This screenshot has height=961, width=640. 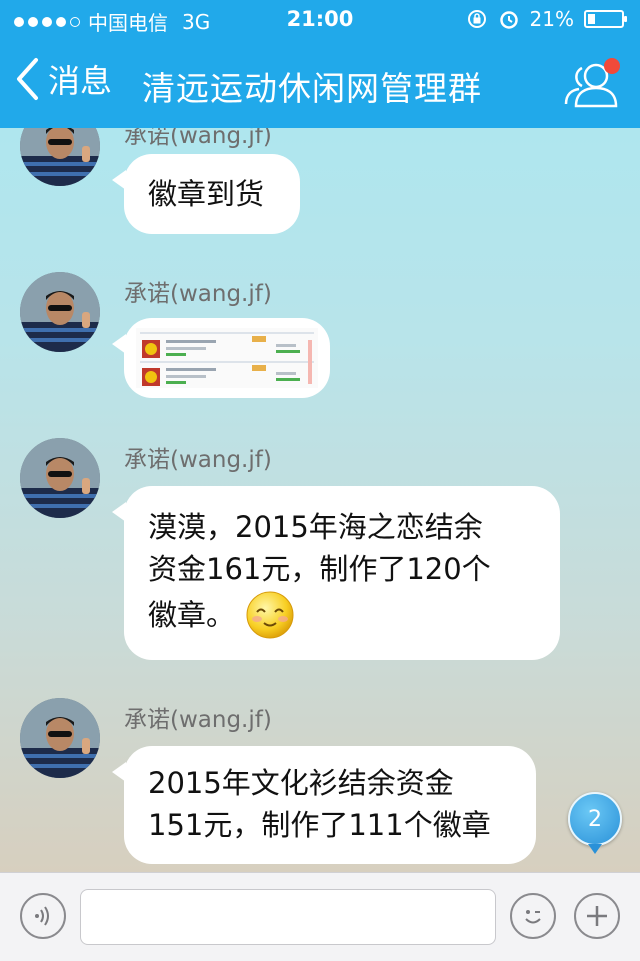 I want to click on rotation-lock-icon, so click(x=476, y=19).